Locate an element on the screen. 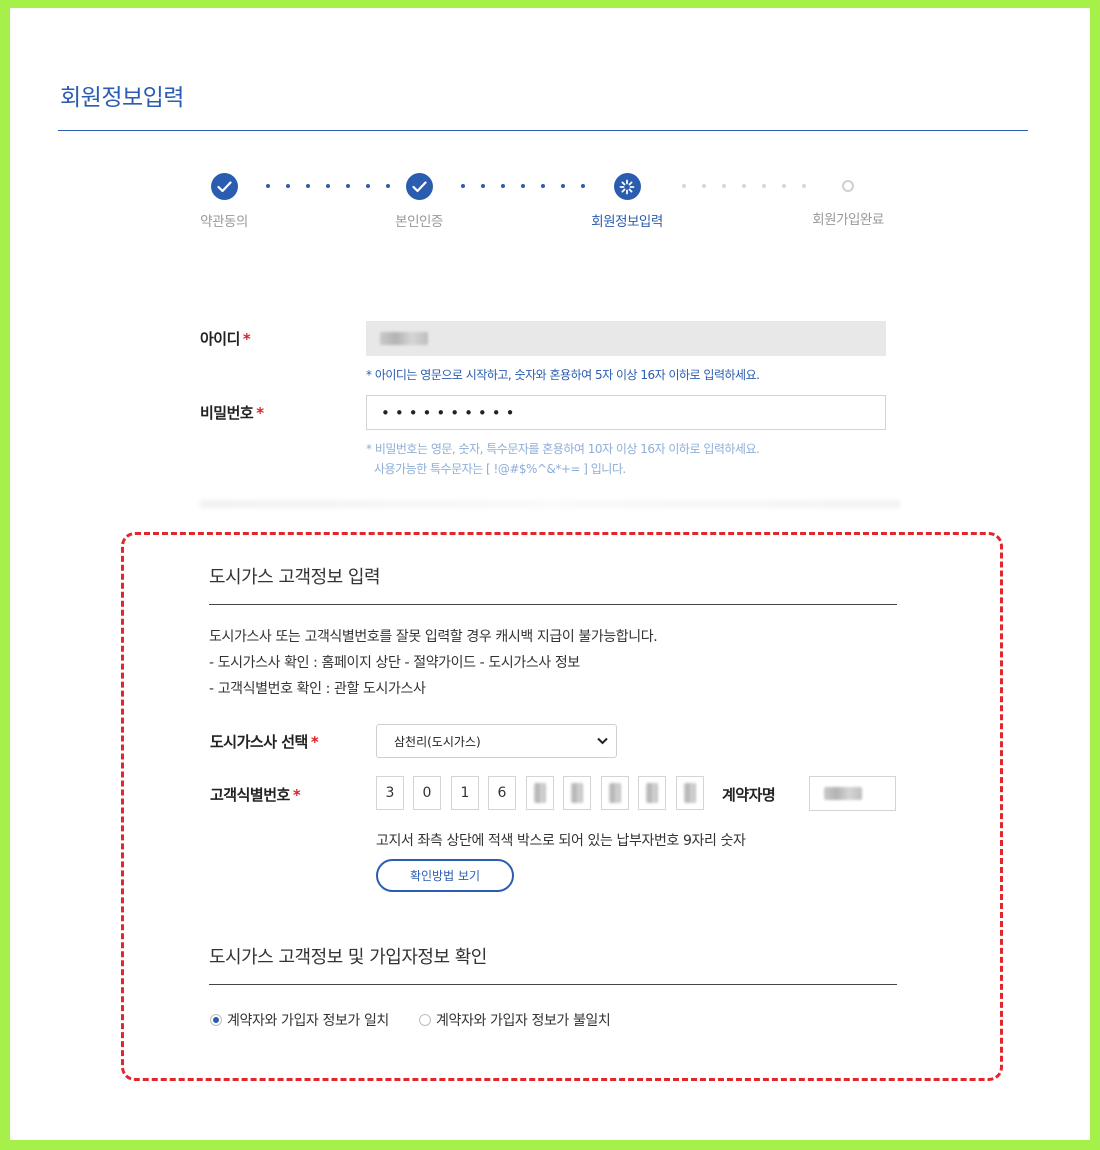  id-input is located at coordinates (626, 338).